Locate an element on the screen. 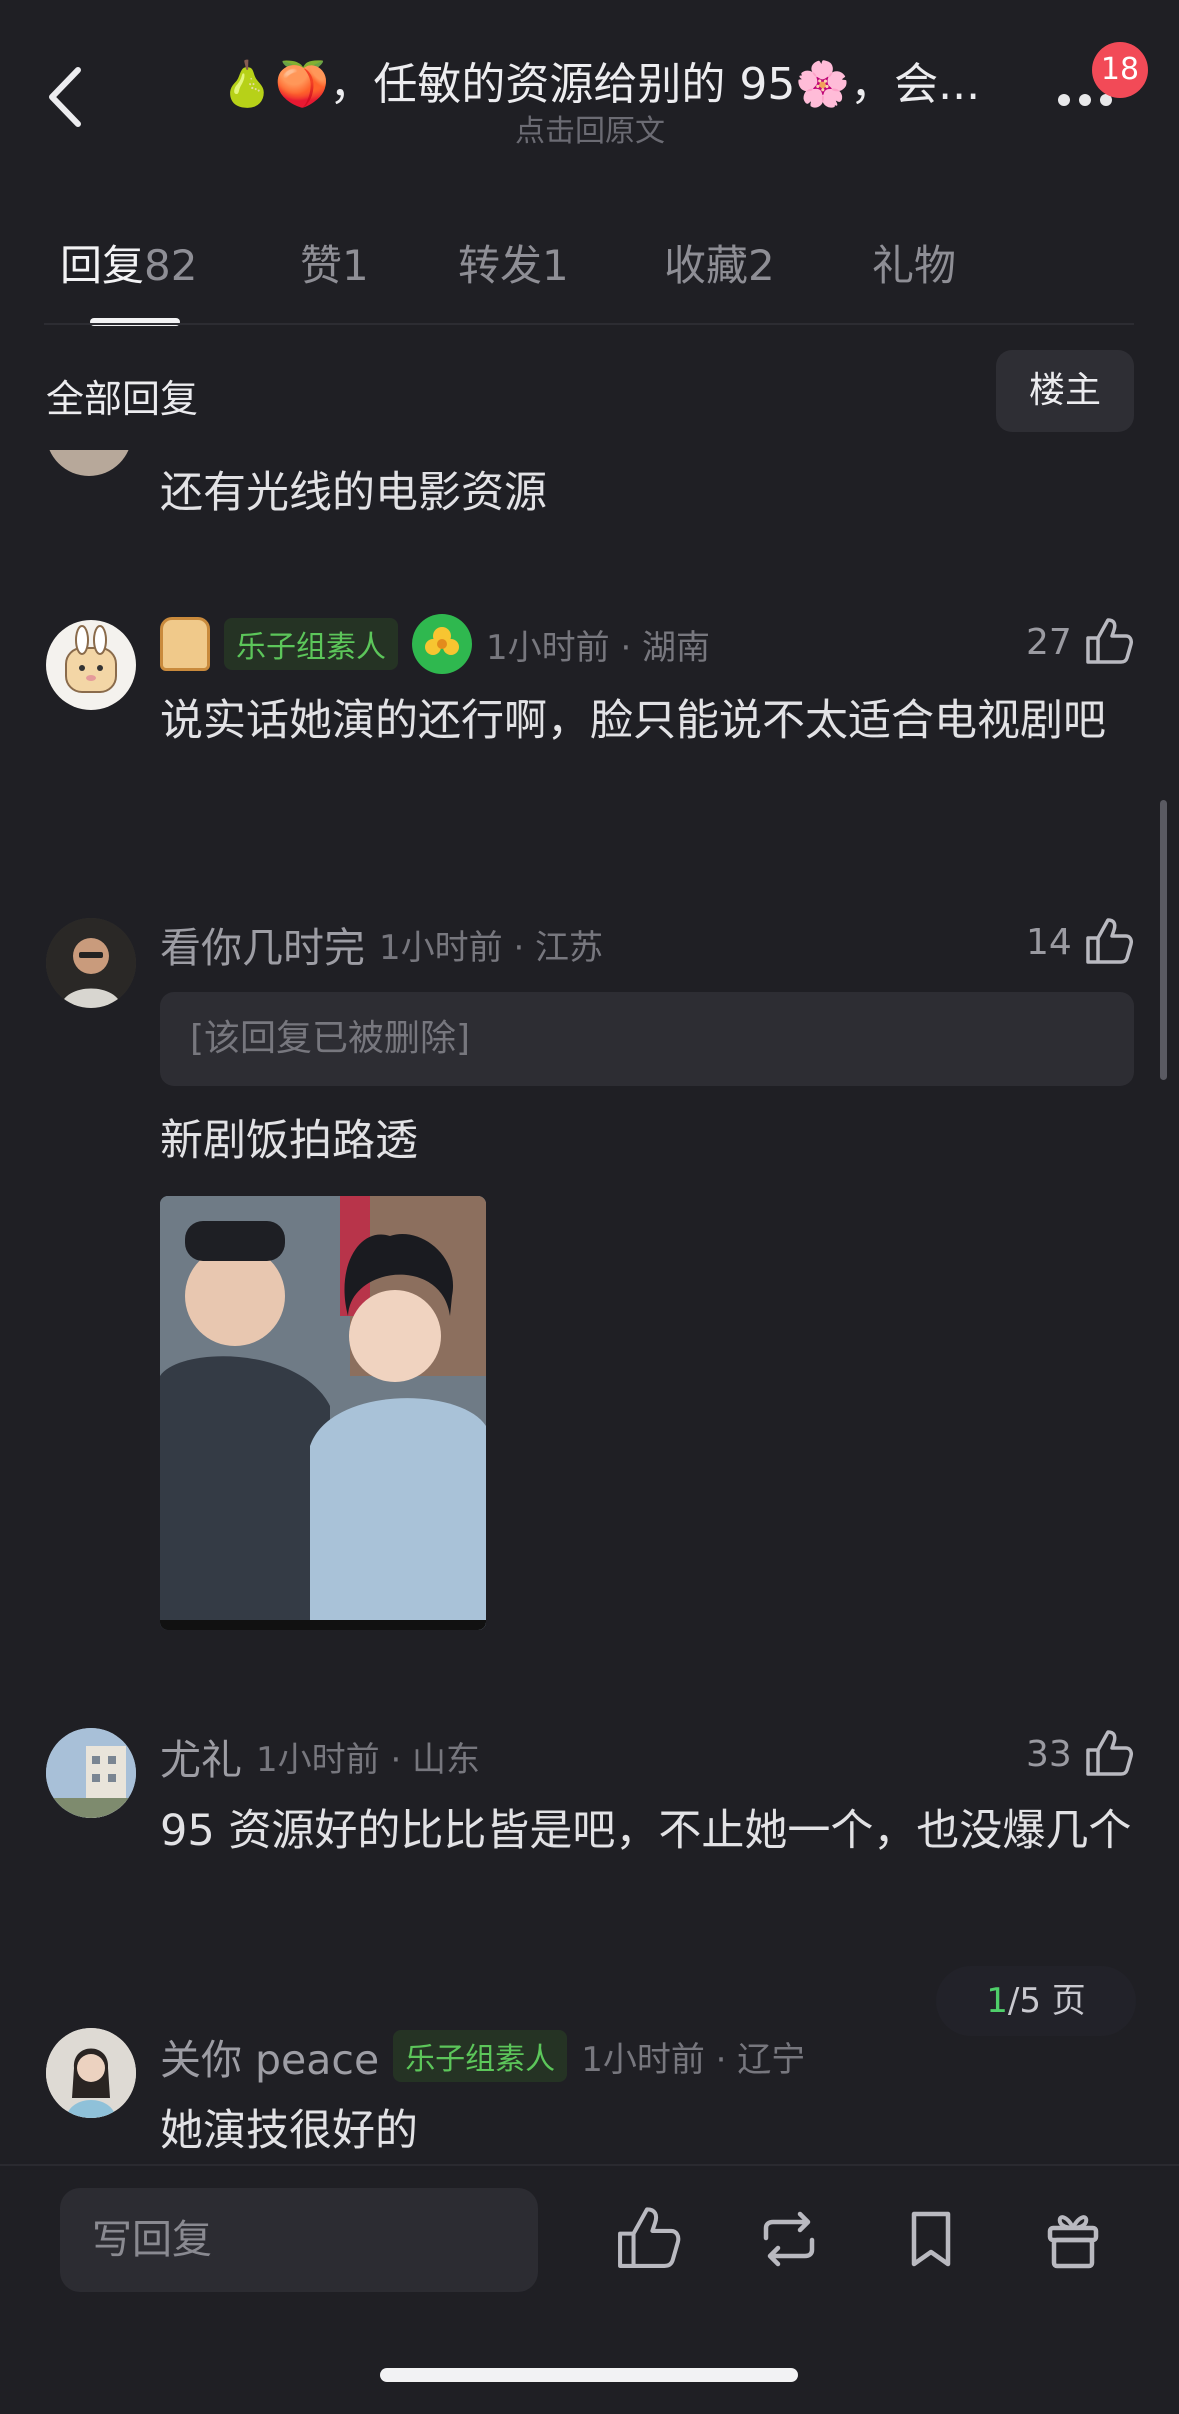 The width and height of the screenshot is (1179, 2414). bookmark-button is located at coordinates (931, 2239).